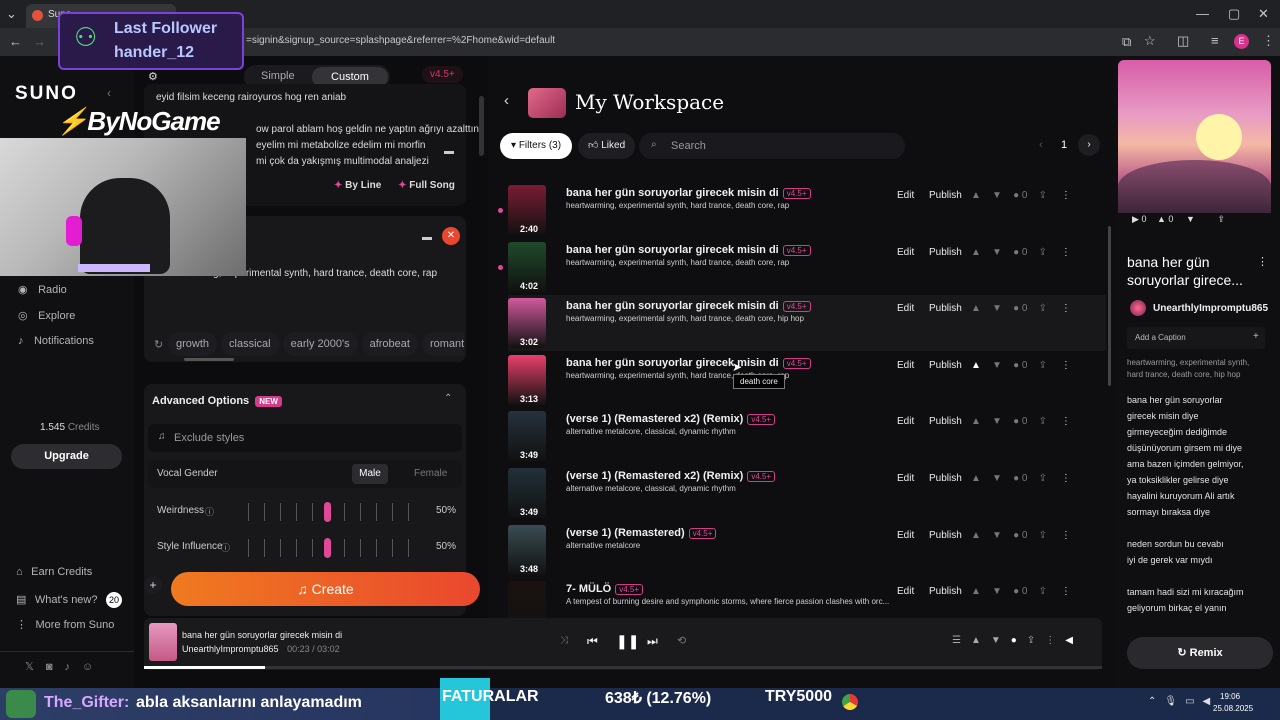 The width and height of the screenshot is (1280, 720). I want to click on add-caption-input: Add a Caption +, so click(1196, 338).